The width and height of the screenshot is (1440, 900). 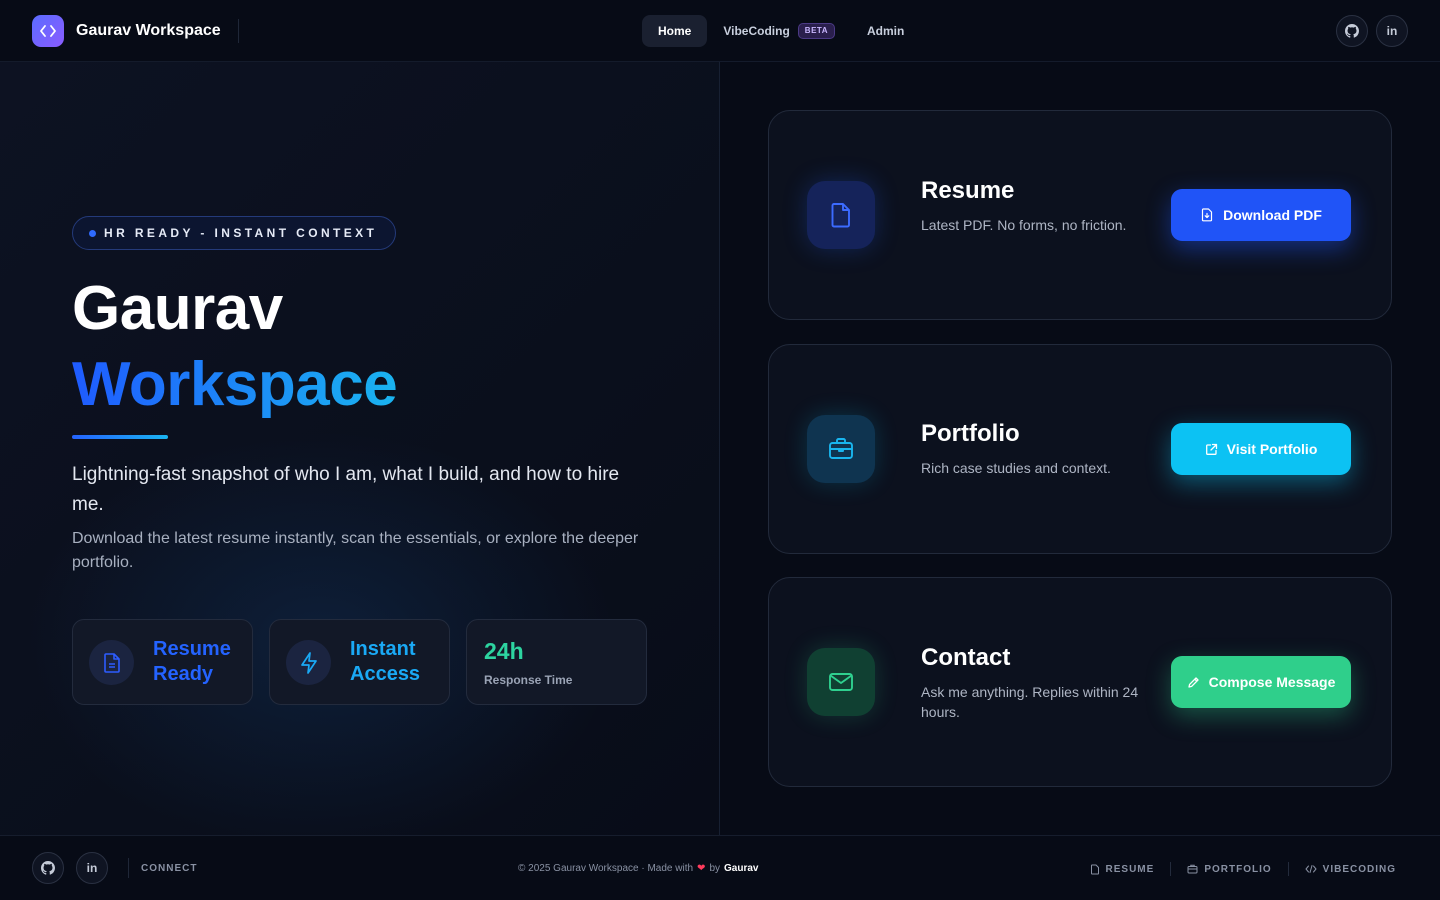 I want to click on code-logo-icon, so click(x=48, y=31).